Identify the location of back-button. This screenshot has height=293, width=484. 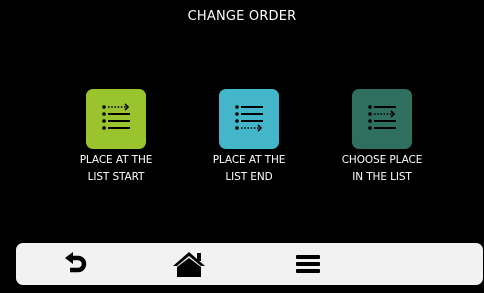
(76, 264).